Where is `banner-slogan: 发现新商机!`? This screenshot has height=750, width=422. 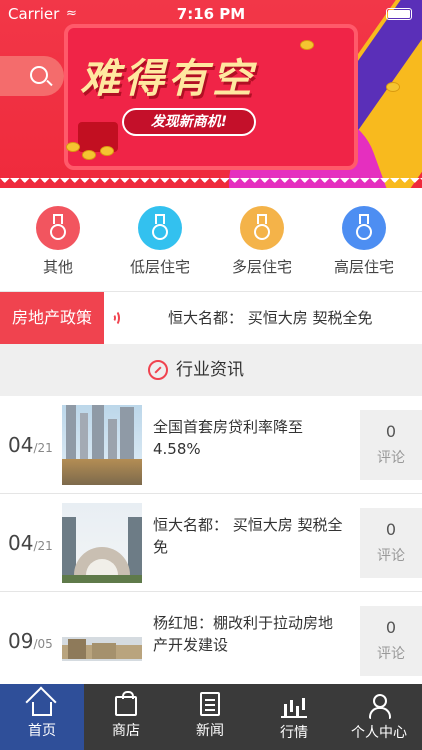
banner-slogan: 发现新商机! is located at coordinates (189, 122).